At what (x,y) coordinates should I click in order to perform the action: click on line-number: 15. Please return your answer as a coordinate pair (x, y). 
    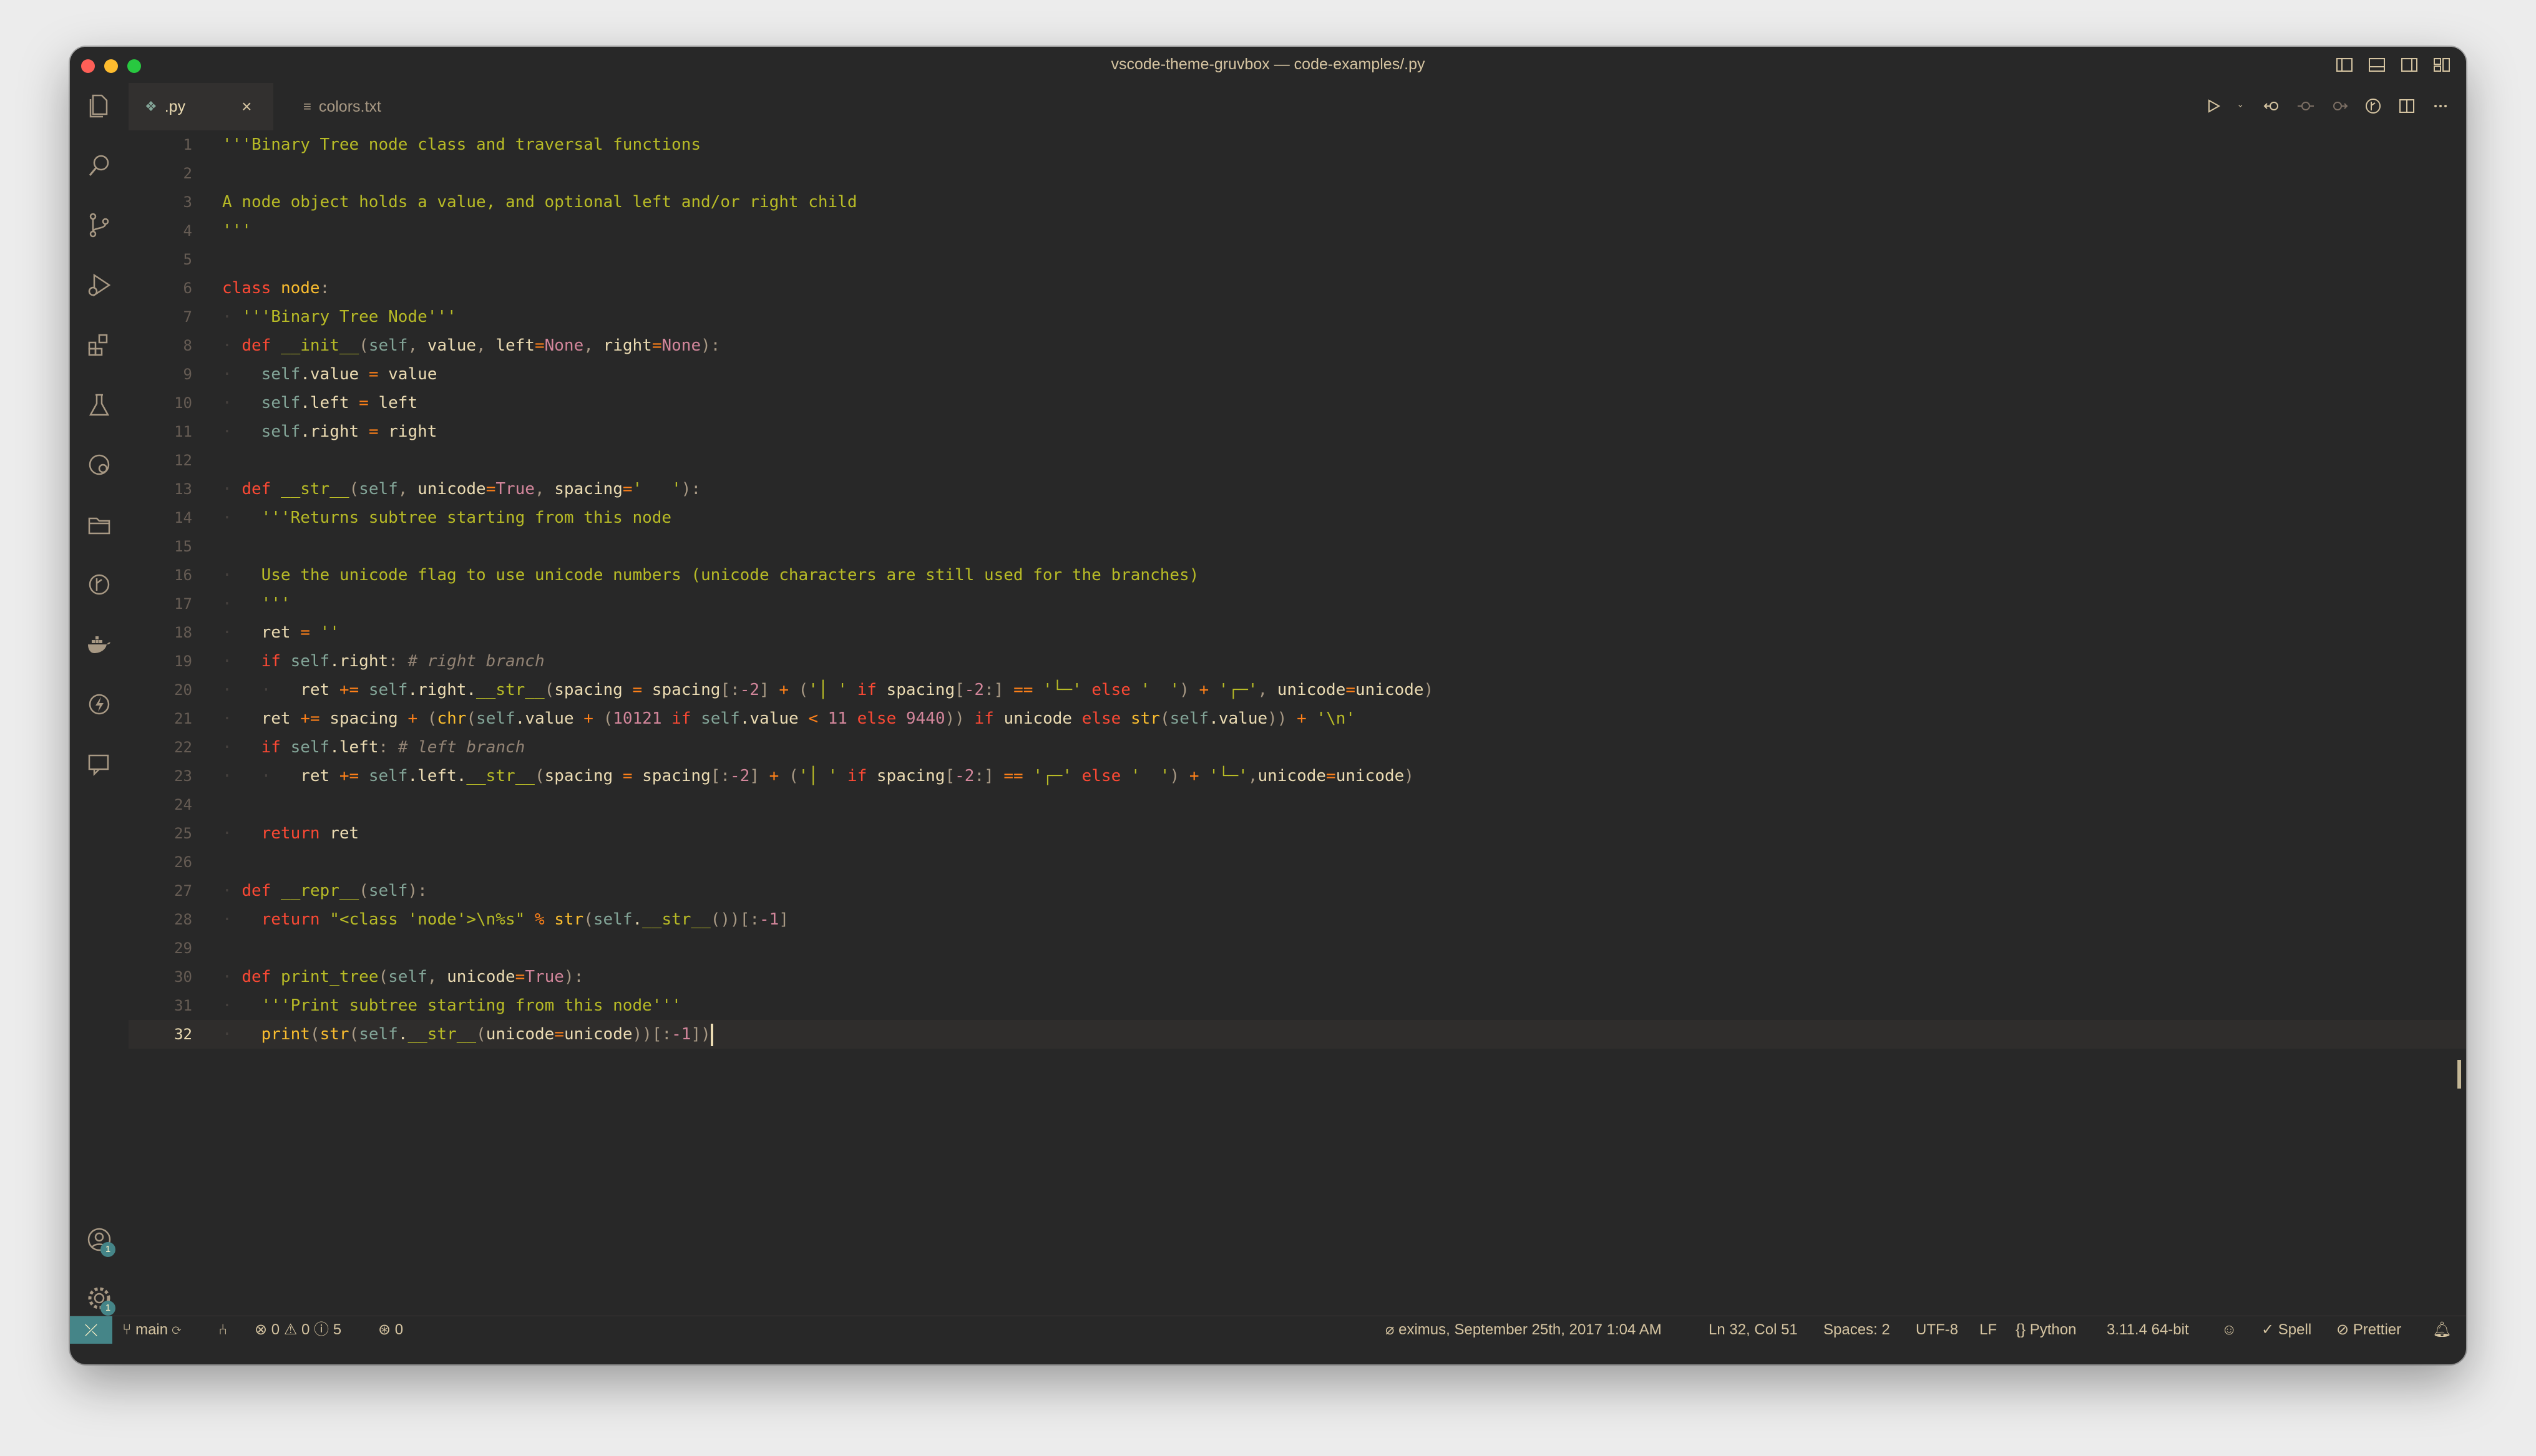
    Looking at the image, I should click on (183, 546).